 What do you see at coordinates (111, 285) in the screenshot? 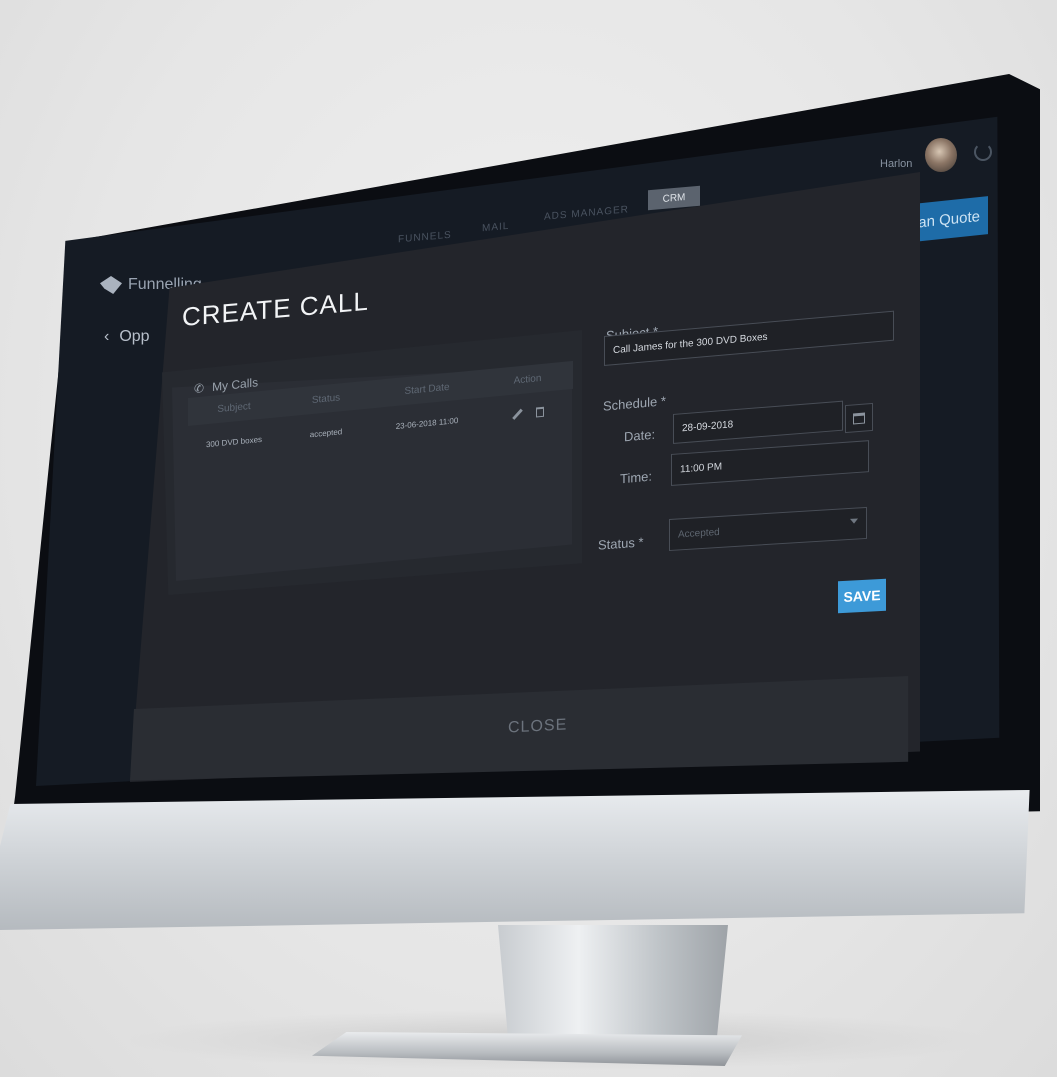
I see `logo-icon` at bounding box center [111, 285].